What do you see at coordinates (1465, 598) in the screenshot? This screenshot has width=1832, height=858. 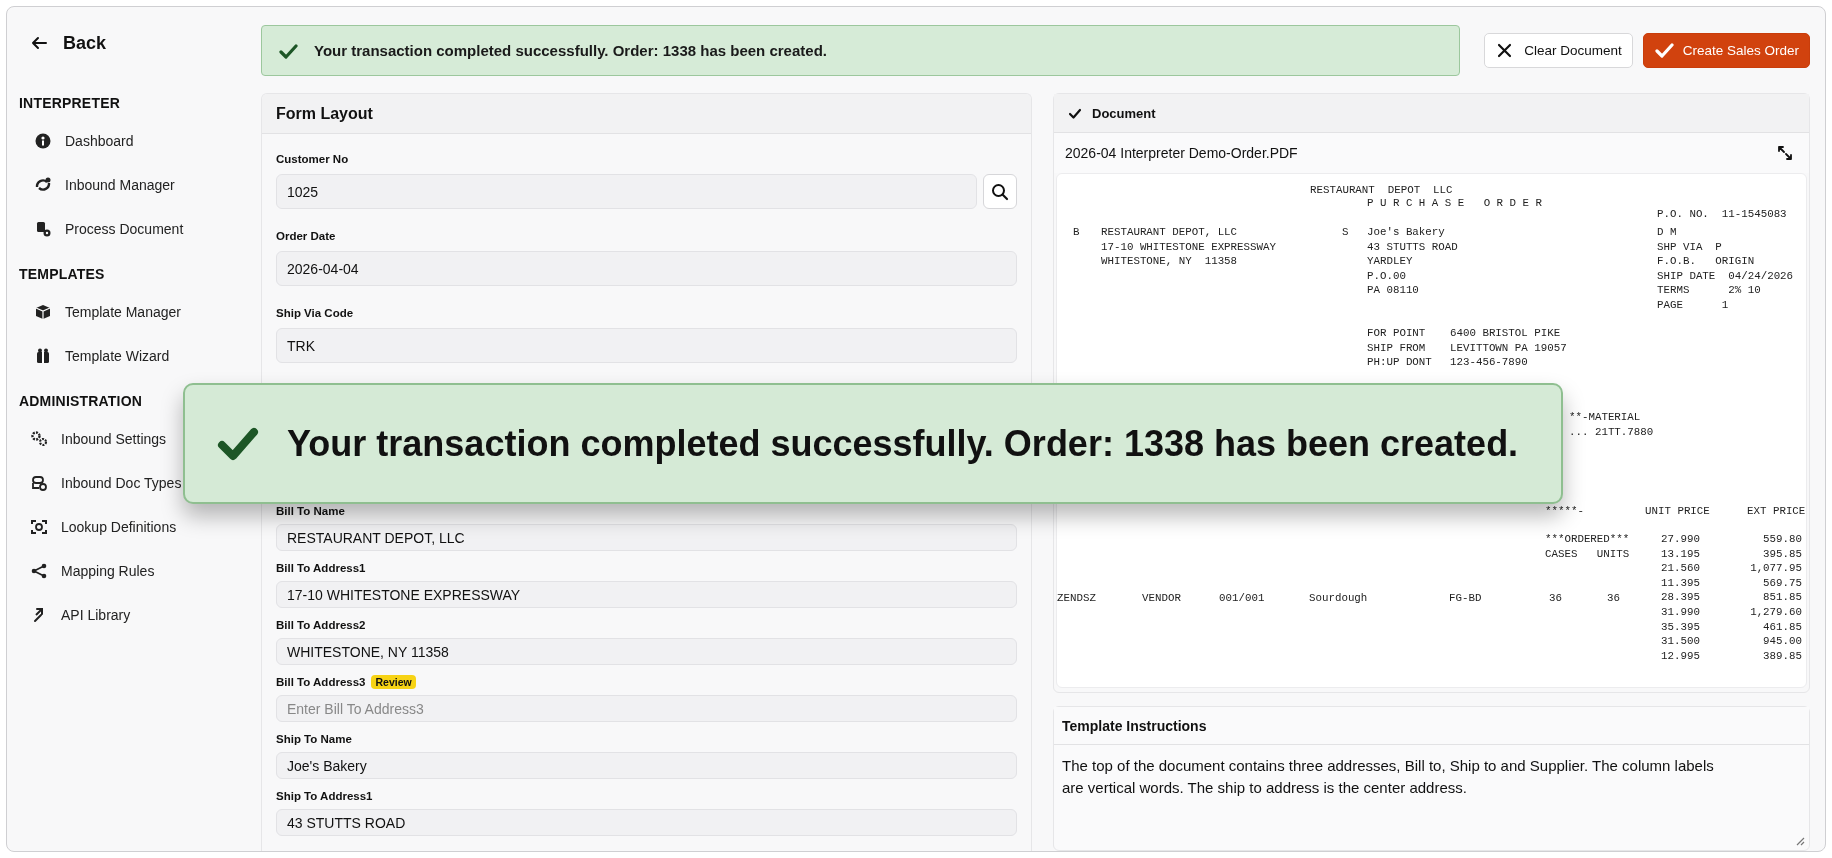 I see `document-text: FG-BD` at bounding box center [1465, 598].